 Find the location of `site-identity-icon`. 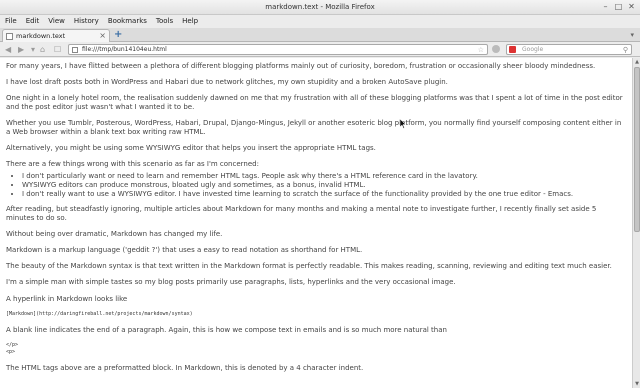

site-identity-icon is located at coordinates (75, 50).